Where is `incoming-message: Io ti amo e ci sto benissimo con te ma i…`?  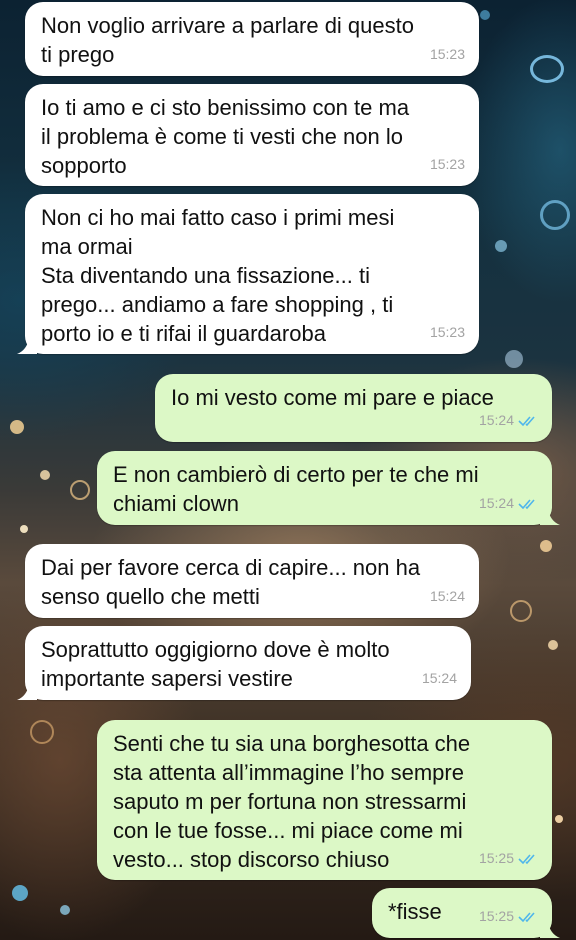 incoming-message: Io ti amo e ci sto benissimo con te ma i… is located at coordinates (252, 135).